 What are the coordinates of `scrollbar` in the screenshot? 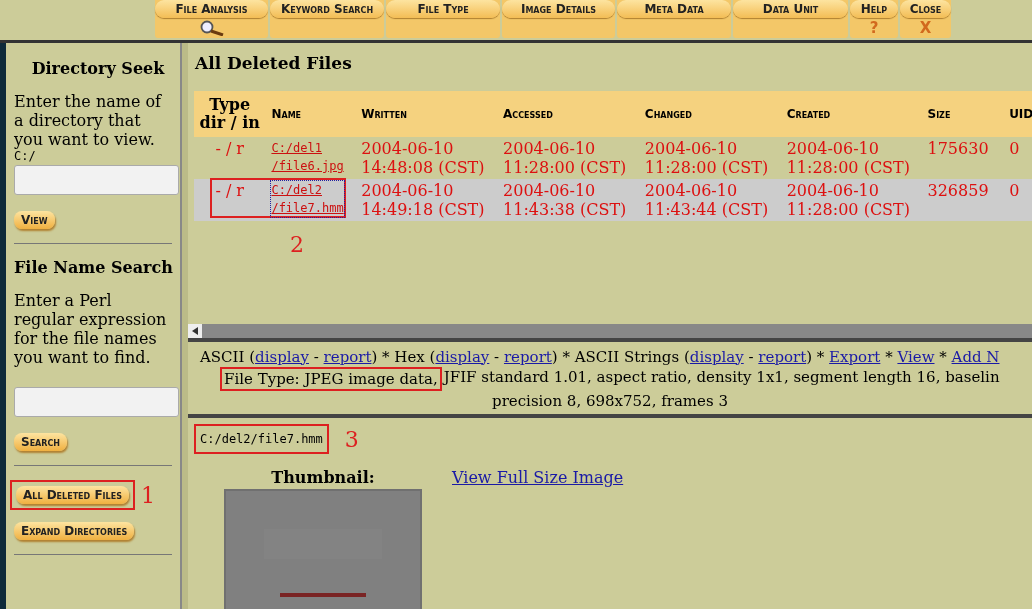 It's located at (610, 330).